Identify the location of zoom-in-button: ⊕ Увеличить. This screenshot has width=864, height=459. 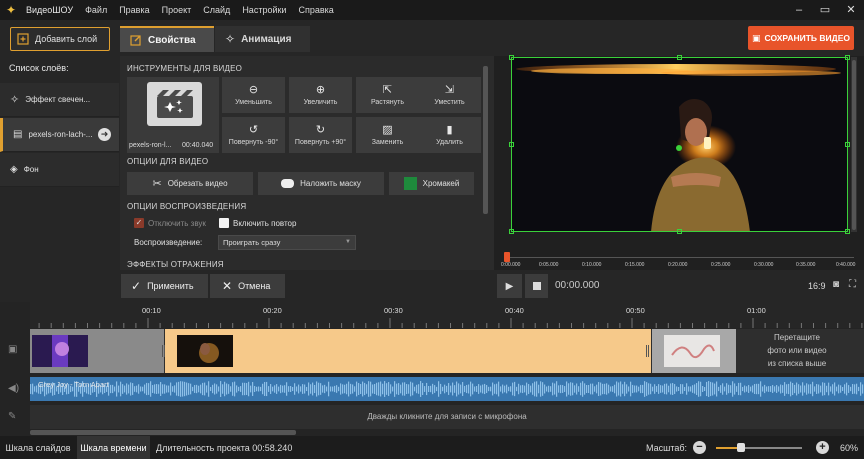
(320, 95).